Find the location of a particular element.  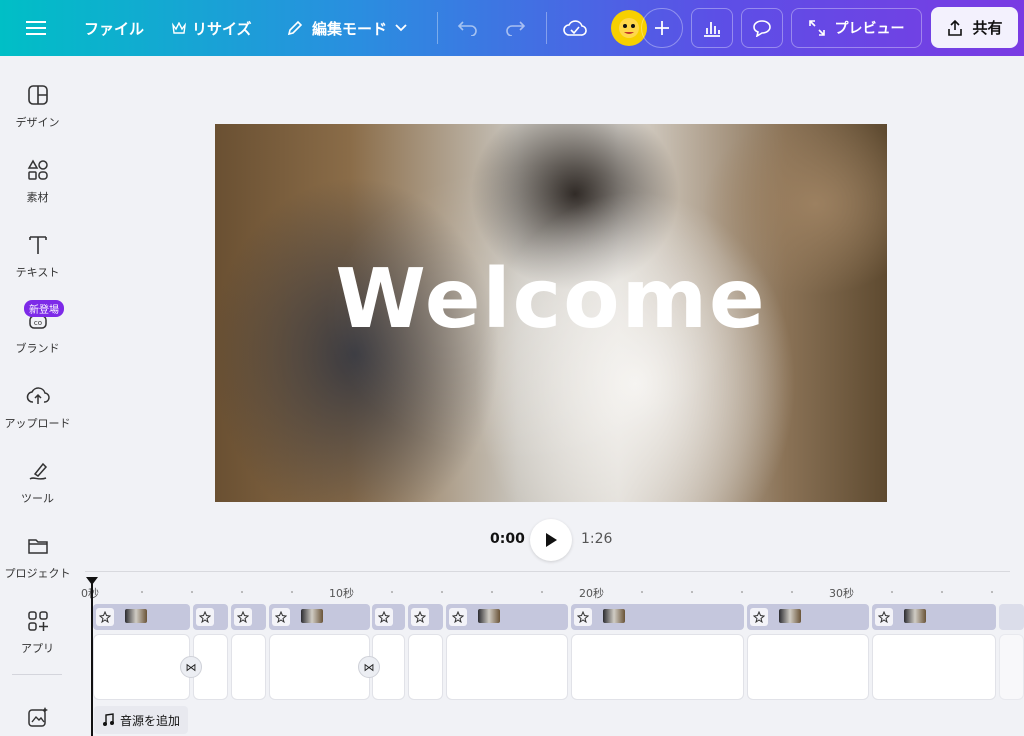

canvas-welcome-text: Welcome is located at coordinates (551, 299).